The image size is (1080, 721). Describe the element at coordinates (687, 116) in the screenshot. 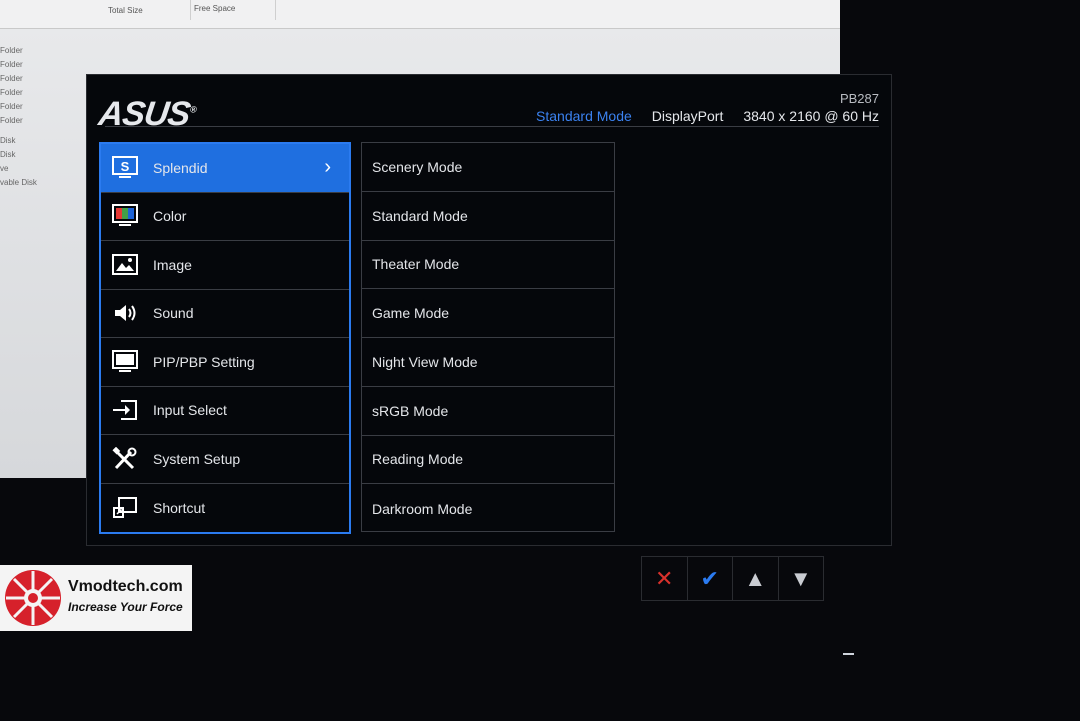

I see `input-source: DisplayPort` at that location.